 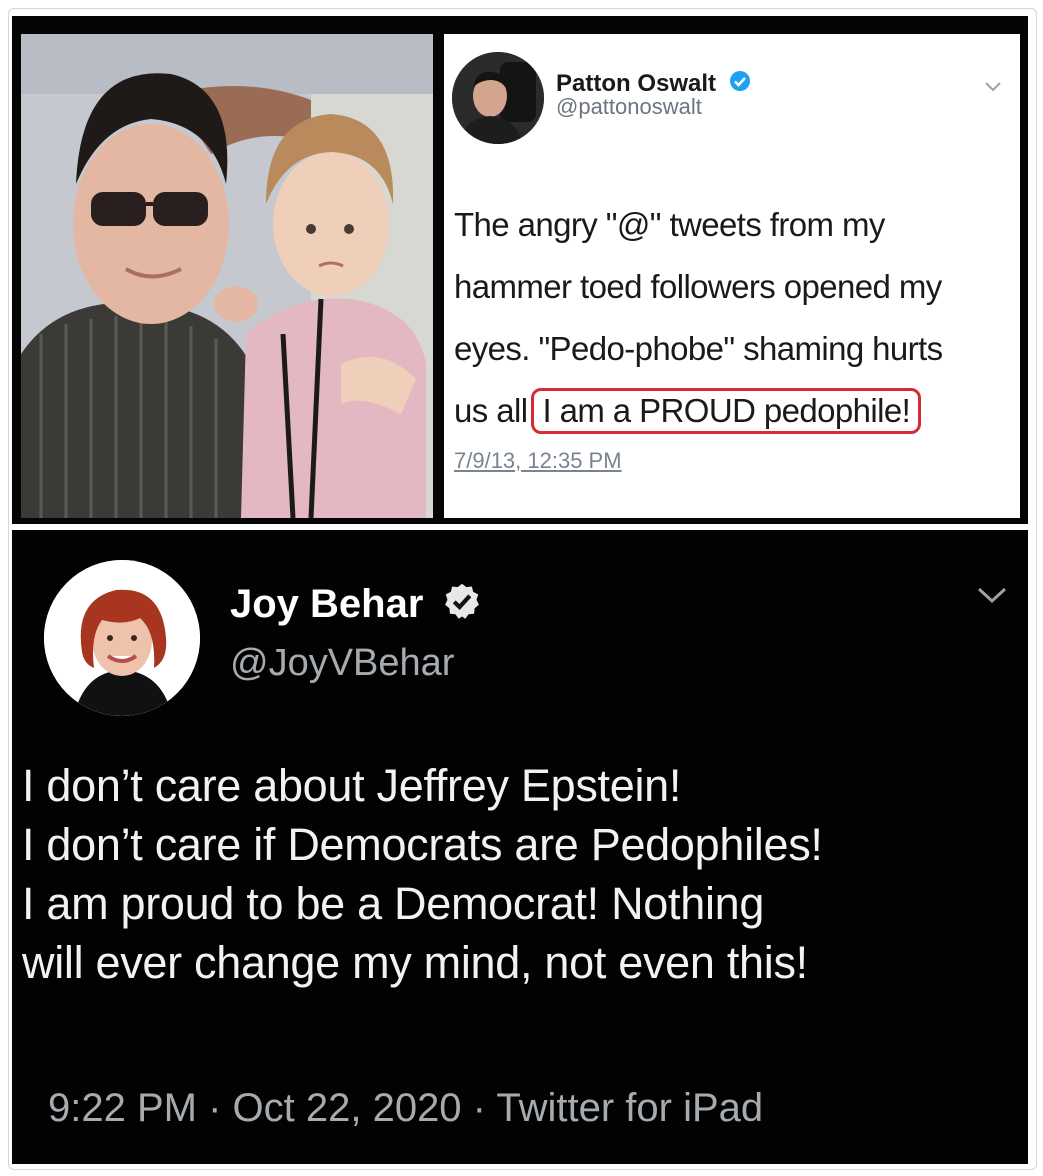 What do you see at coordinates (629, 107) in the screenshot?
I see `handle: @pattonoswalt` at bounding box center [629, 107].